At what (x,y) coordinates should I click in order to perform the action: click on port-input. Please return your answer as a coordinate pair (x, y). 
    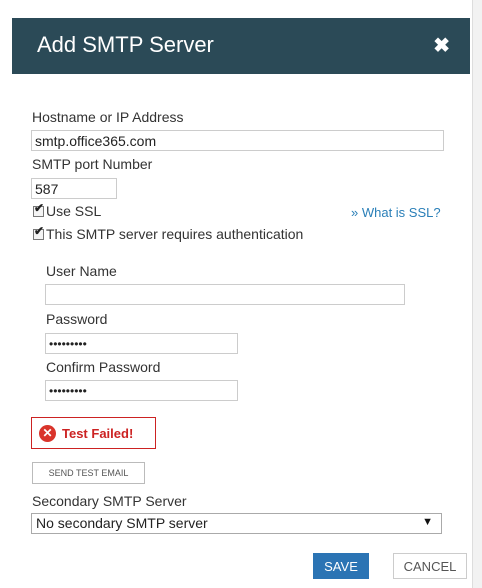
    Looking at the image, I should click on (74, 188).